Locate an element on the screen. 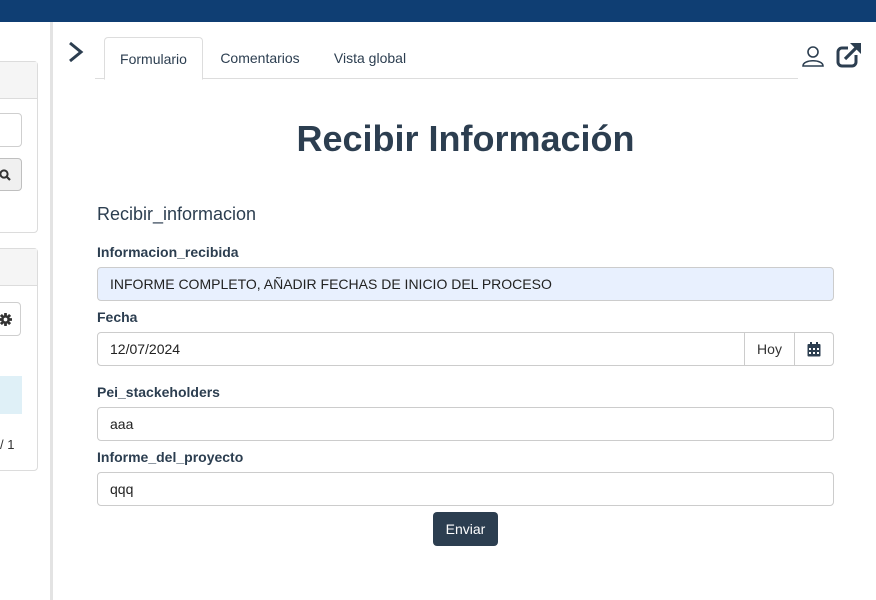  fecha-label: Fecha is located at coordinates (117, 317).